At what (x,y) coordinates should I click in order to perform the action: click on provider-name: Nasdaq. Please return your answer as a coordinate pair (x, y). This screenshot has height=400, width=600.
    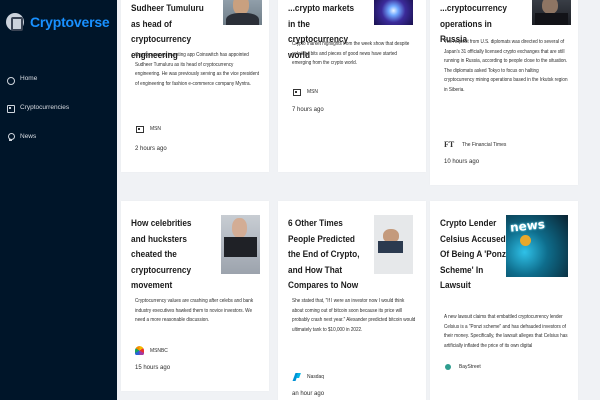
    Looking at the image, I should click on (316, 376).